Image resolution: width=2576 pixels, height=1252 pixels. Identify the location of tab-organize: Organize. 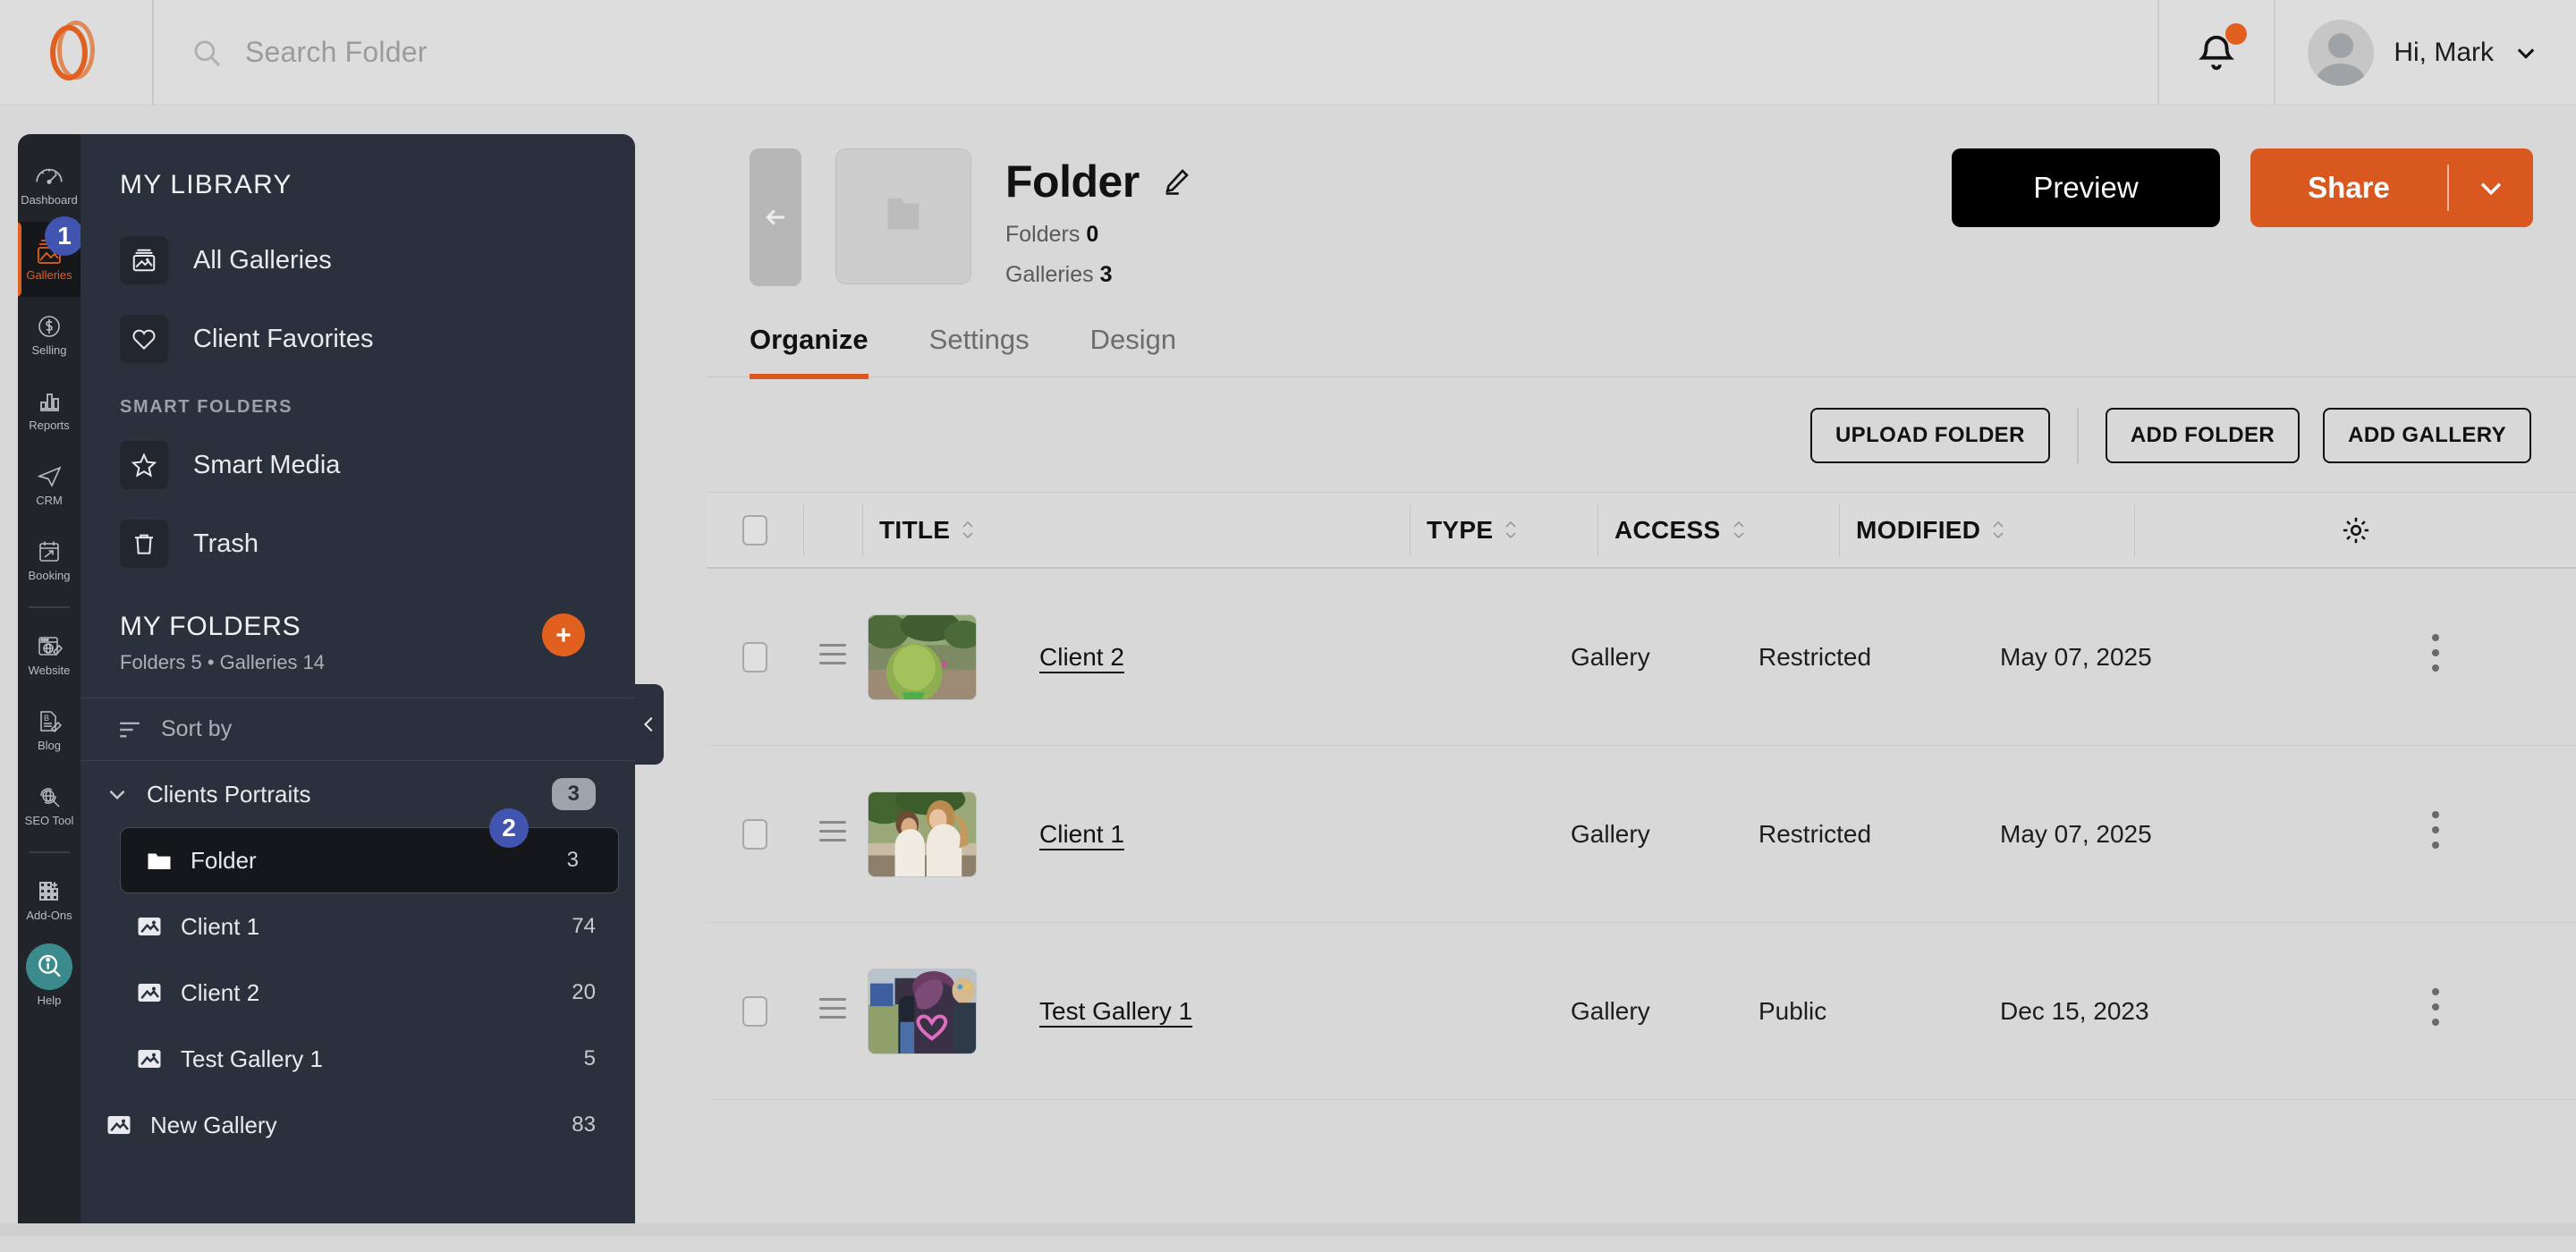
(809, 351).